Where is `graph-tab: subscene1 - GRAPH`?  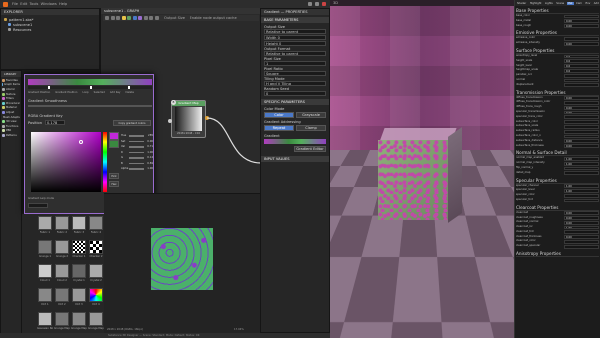 graph-tab: subscene1 - GRAPH is located at coordinates (180, 11).